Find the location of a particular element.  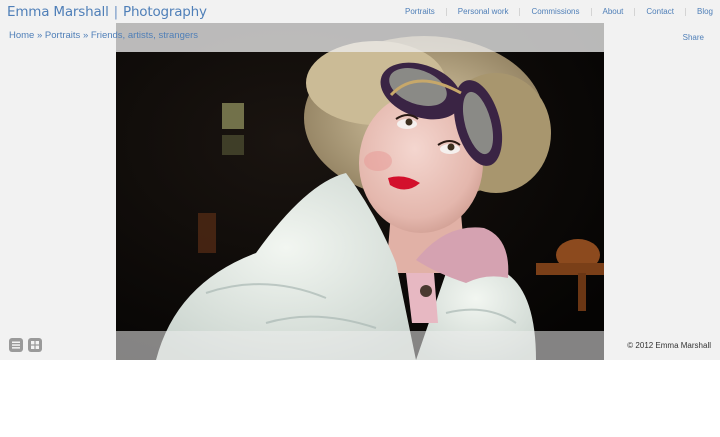

grid-view-button is located at coordinates (35, 345).